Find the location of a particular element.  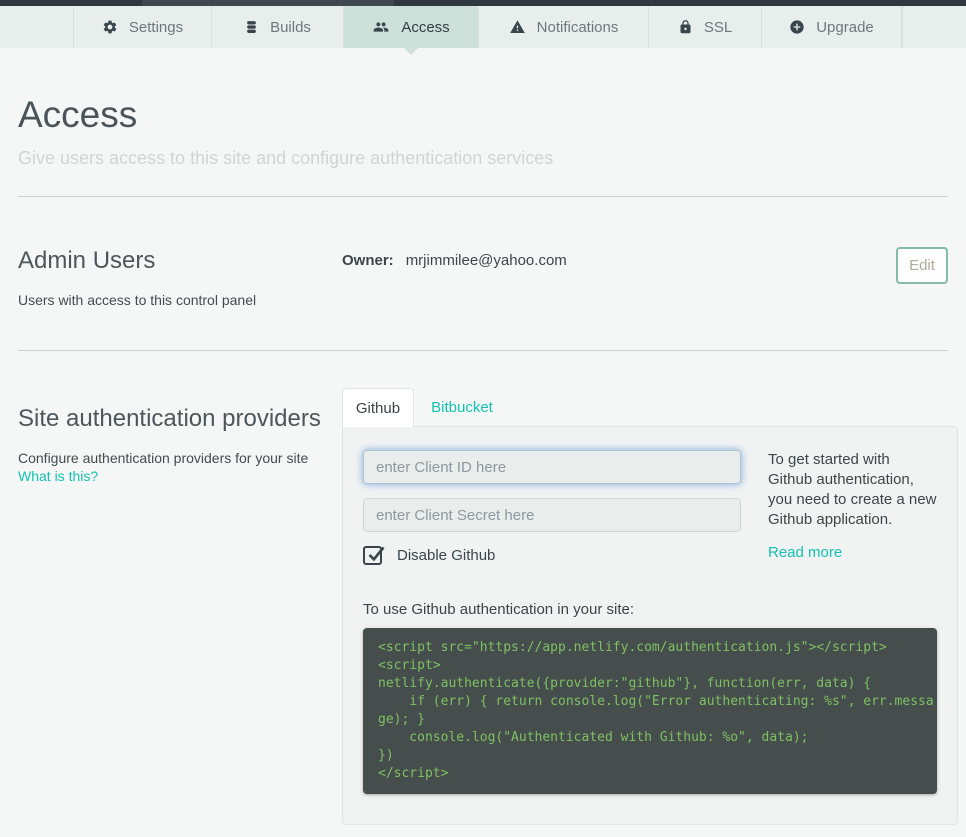

tab-builds: Builds is located at coordinates (278, 27).